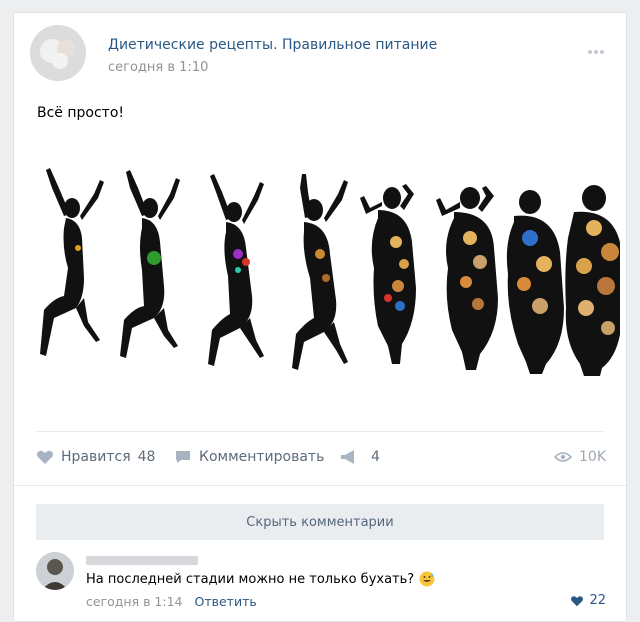 The width and height of the screenshot is (640, 622). I want to click on comment-meta: сегодня в 1:14 Ответить, so click(171, 601).